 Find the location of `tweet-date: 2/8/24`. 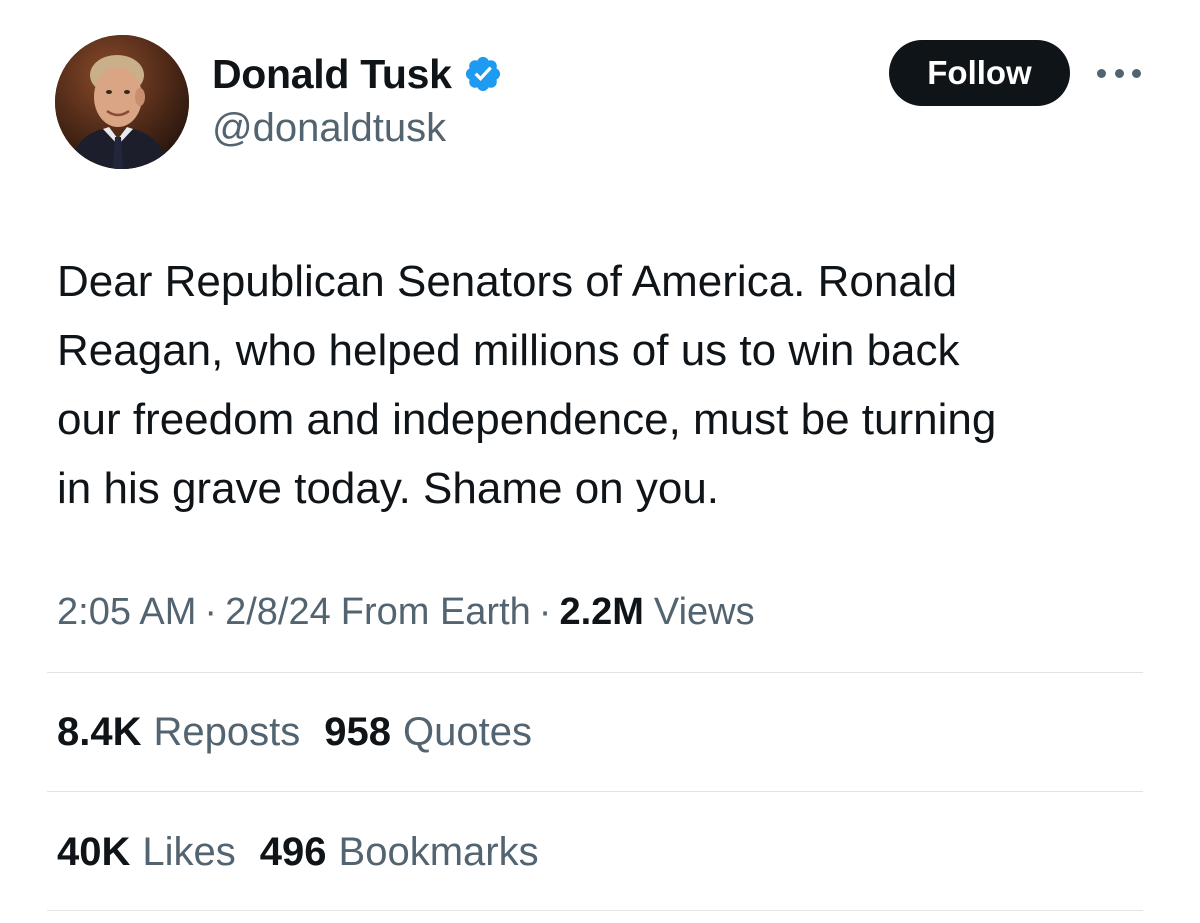

tweet-date: 2/8/24 is located at coordinates (278, 612).